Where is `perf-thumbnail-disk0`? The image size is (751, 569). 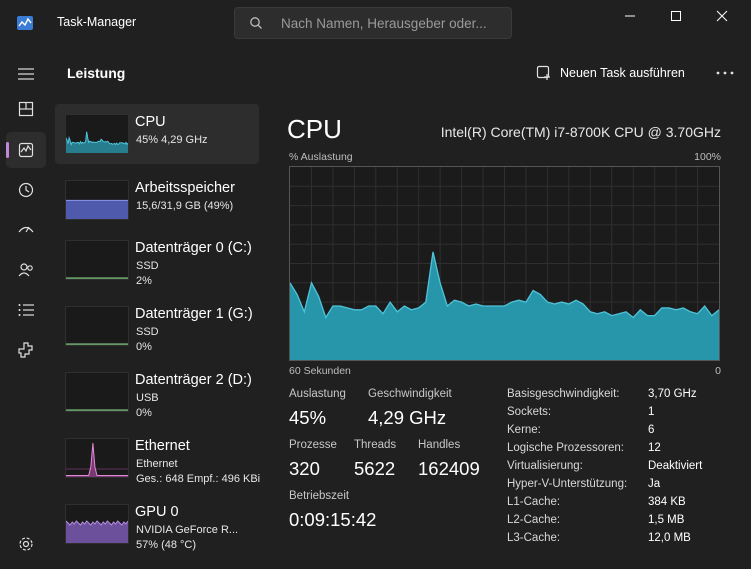
perf-thumbnail-disk0 is located at coordinates (97, 260).